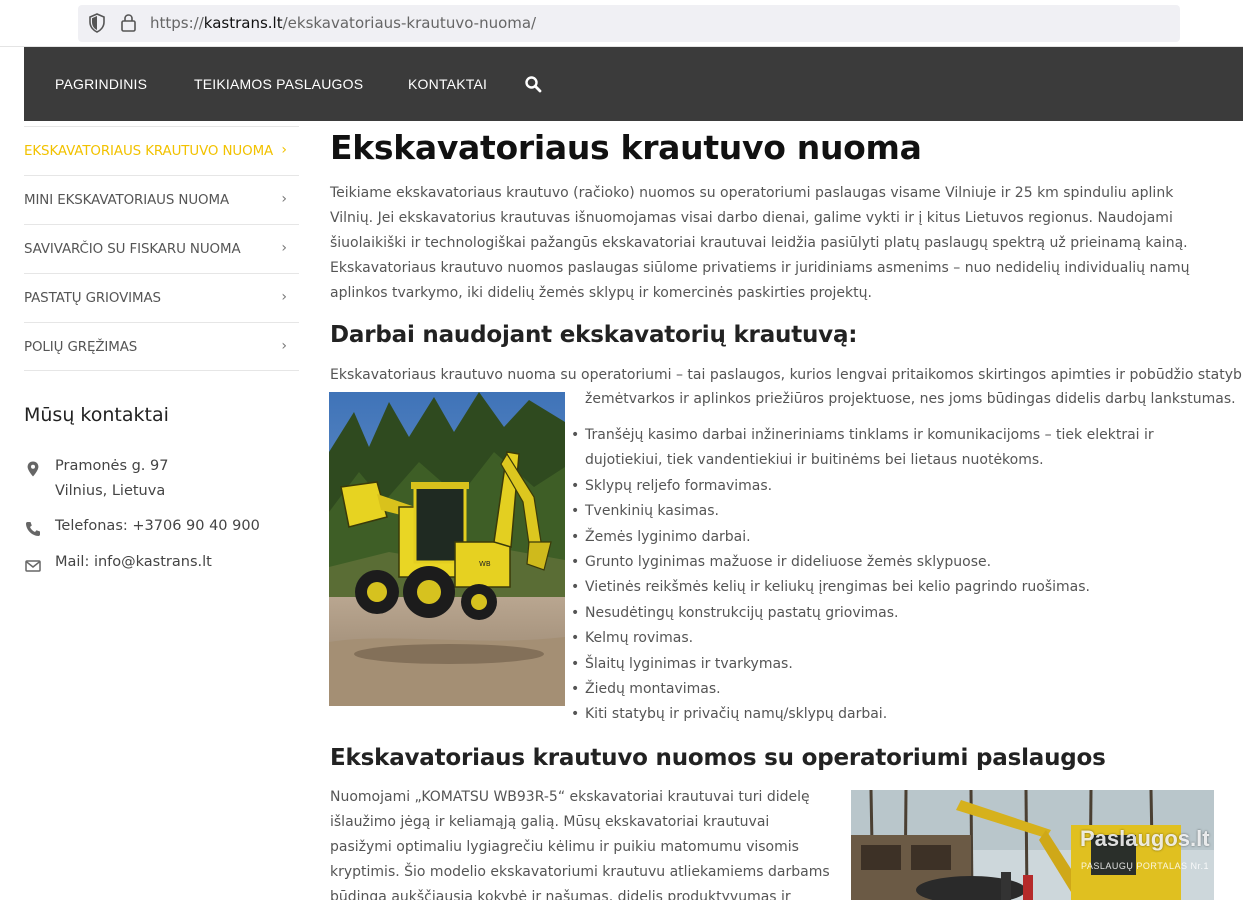 This screenshot has width=1243, height=900. Describe the element at coordinates (447, 84) in the screenshot. I see `nav-item-kontaktai: KONTAKTAI` at that location.